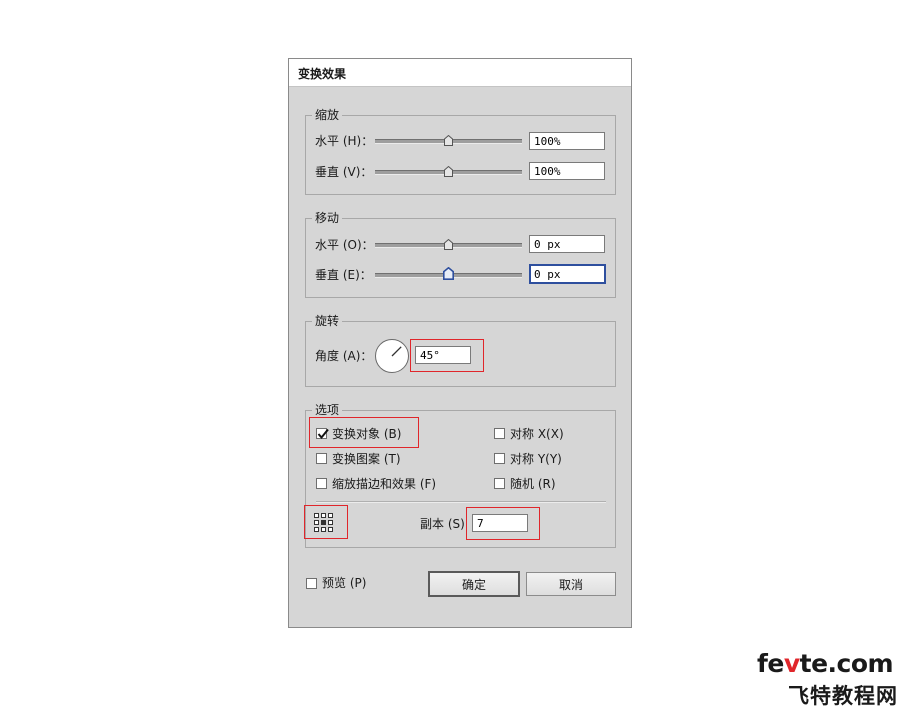 This screenshot has height=714, width=920. What do you see at coordinates (500, 523) in the screenshot?
I see `copies-input` at bounding box center [500, 523].